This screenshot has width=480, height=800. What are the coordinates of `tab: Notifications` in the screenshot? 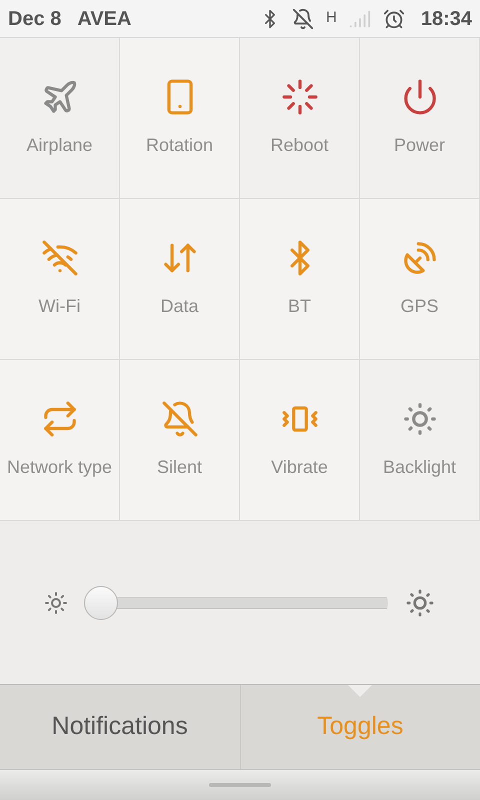 It's located at (120, 727).